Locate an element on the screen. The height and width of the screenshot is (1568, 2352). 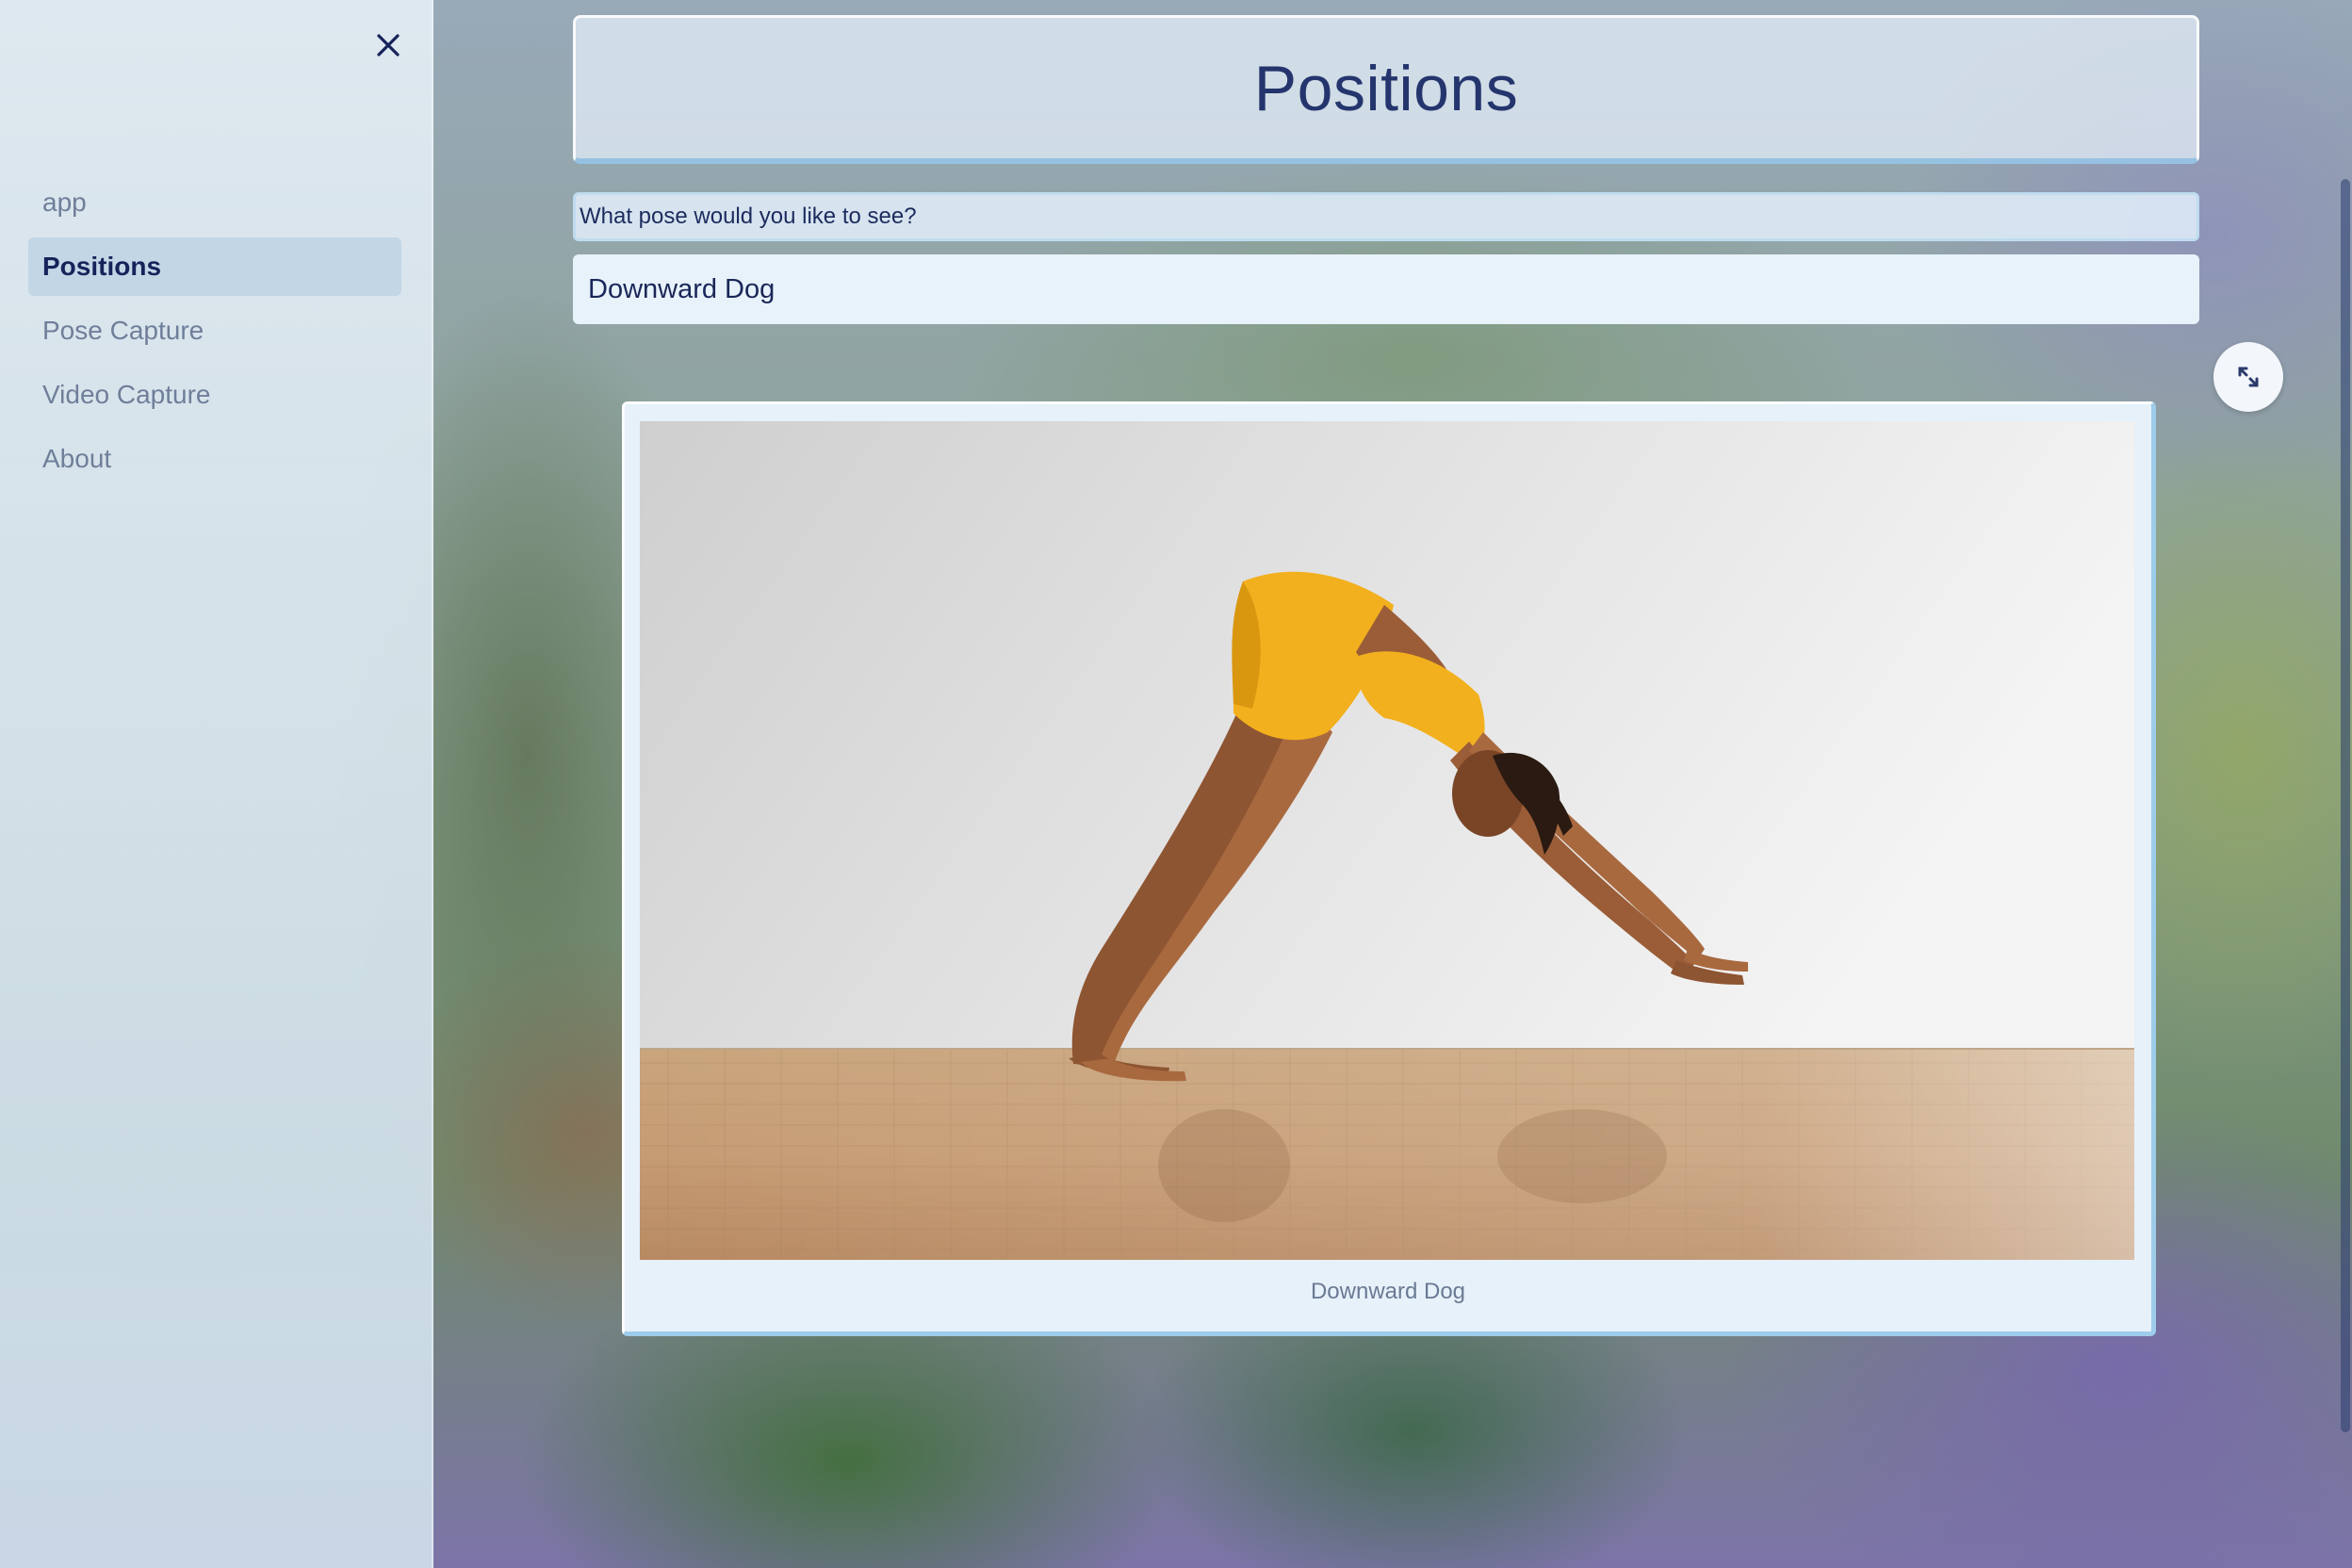
sidebar-item-label: Pose Capture is located at coordinates (123, 330).